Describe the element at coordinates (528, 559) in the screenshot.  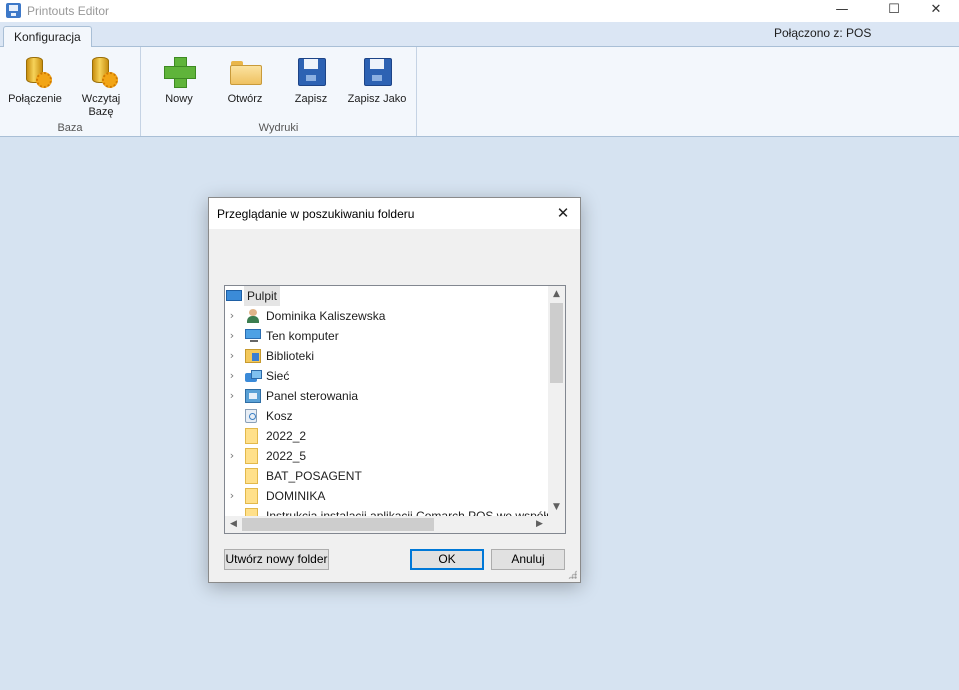
I see `cancel-button: Anuluj` at that location.